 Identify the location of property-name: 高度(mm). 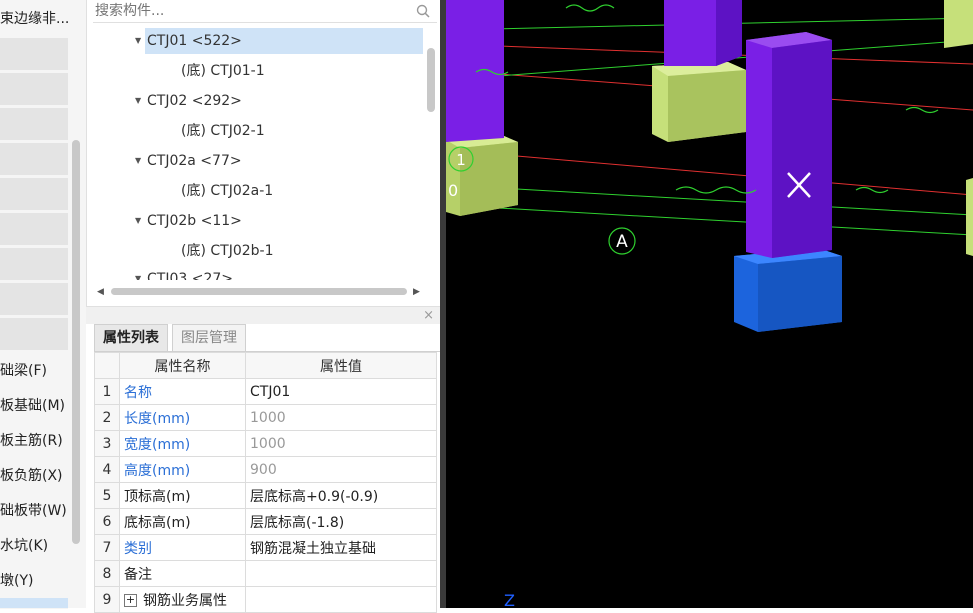
(182, 469).